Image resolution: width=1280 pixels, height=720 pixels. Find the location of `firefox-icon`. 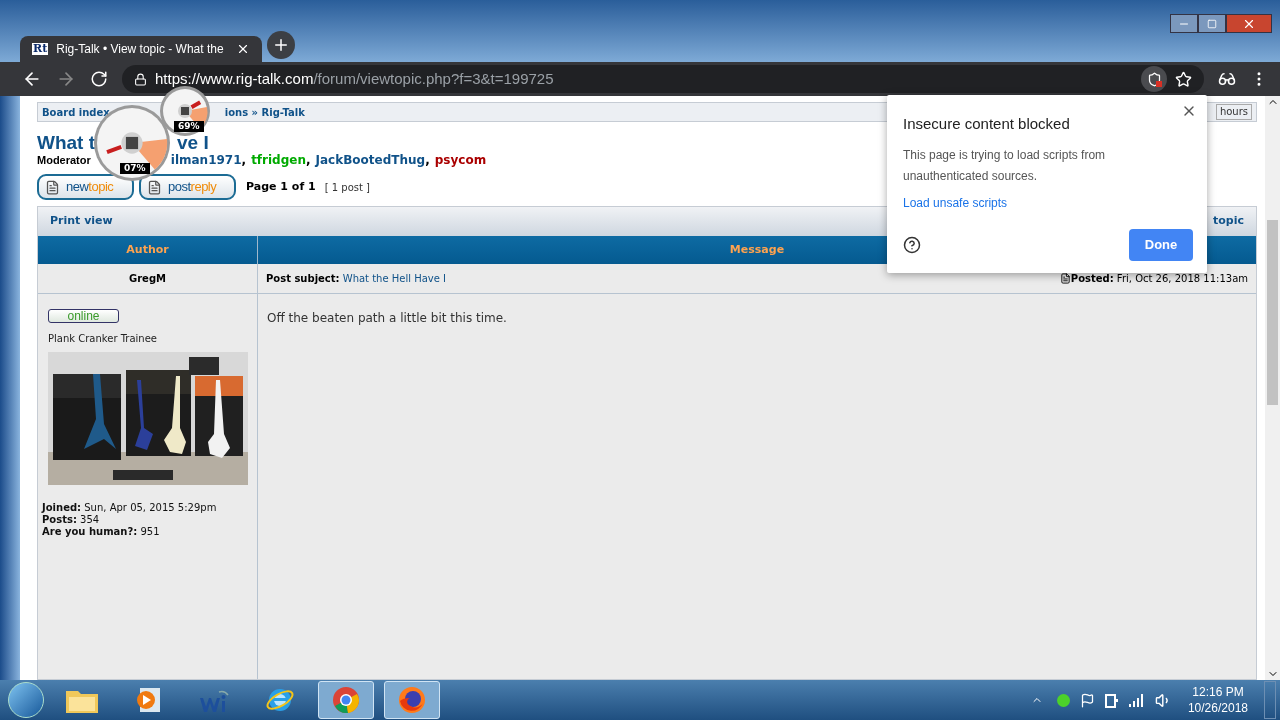

firefox-icon is located at coordinates (412, 700).